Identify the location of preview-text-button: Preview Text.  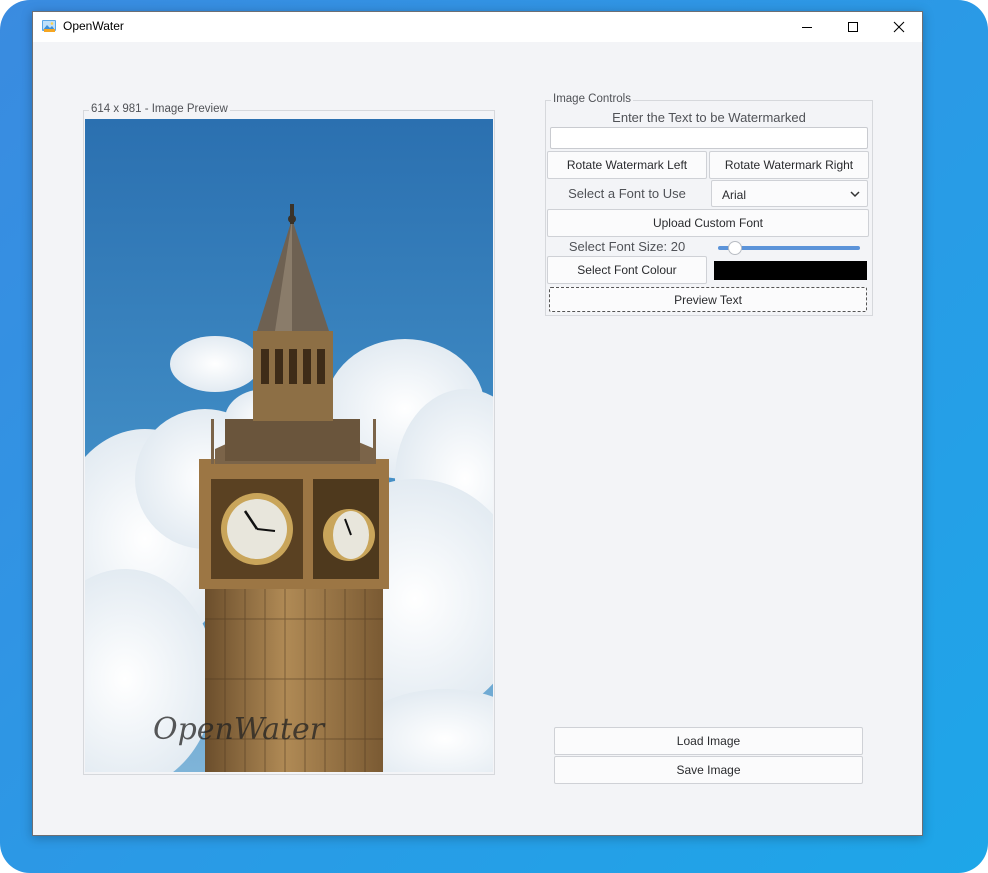
(708, 299).